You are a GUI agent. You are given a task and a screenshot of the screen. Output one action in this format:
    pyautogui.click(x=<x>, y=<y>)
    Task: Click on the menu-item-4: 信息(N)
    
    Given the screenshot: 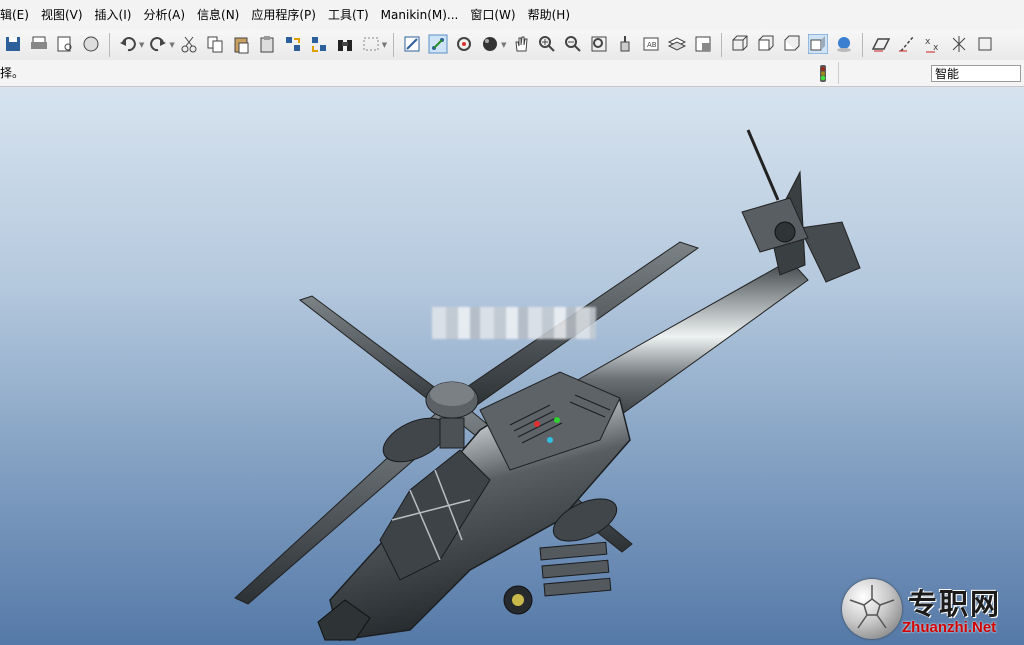 What is the action you would take?
    pyautogui.click(x=218, y=15)
    